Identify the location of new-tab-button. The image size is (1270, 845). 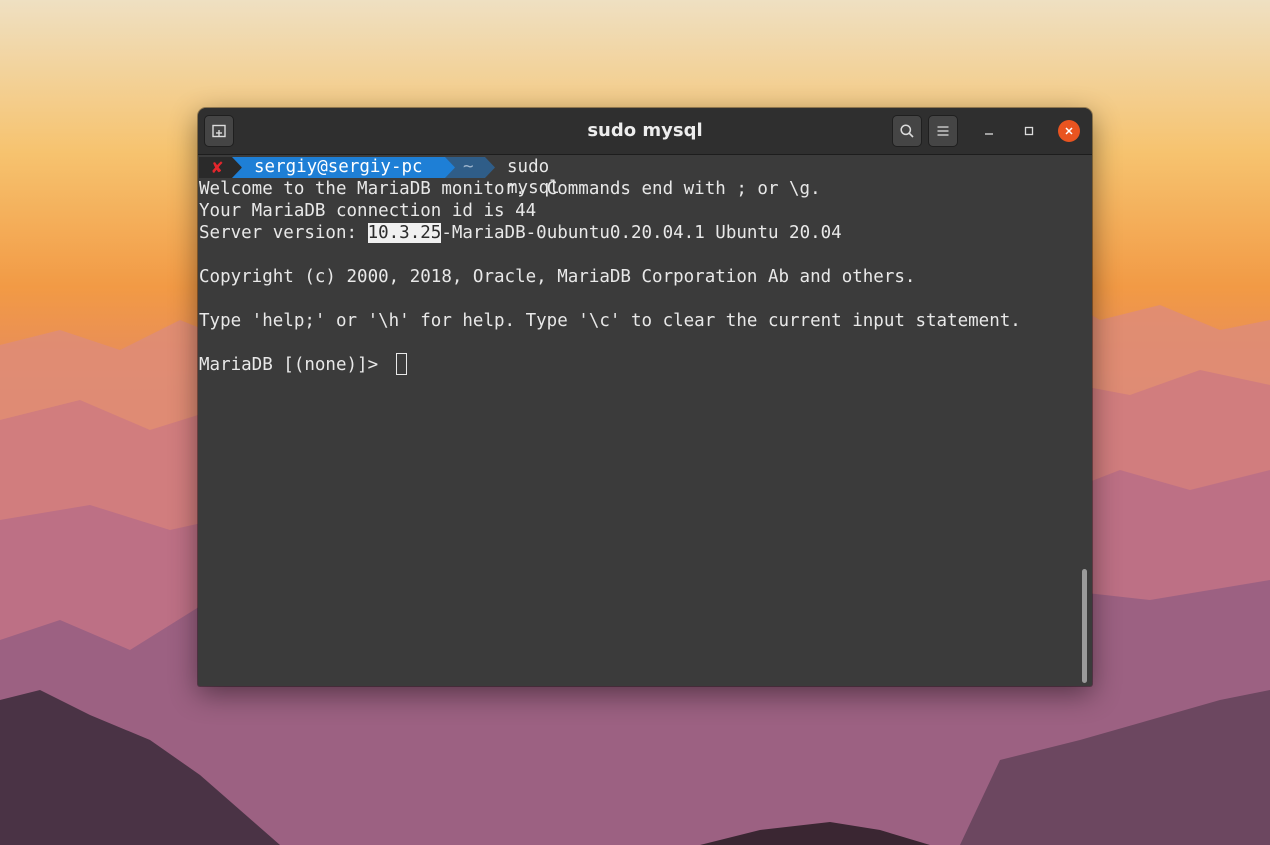
(219, 131).